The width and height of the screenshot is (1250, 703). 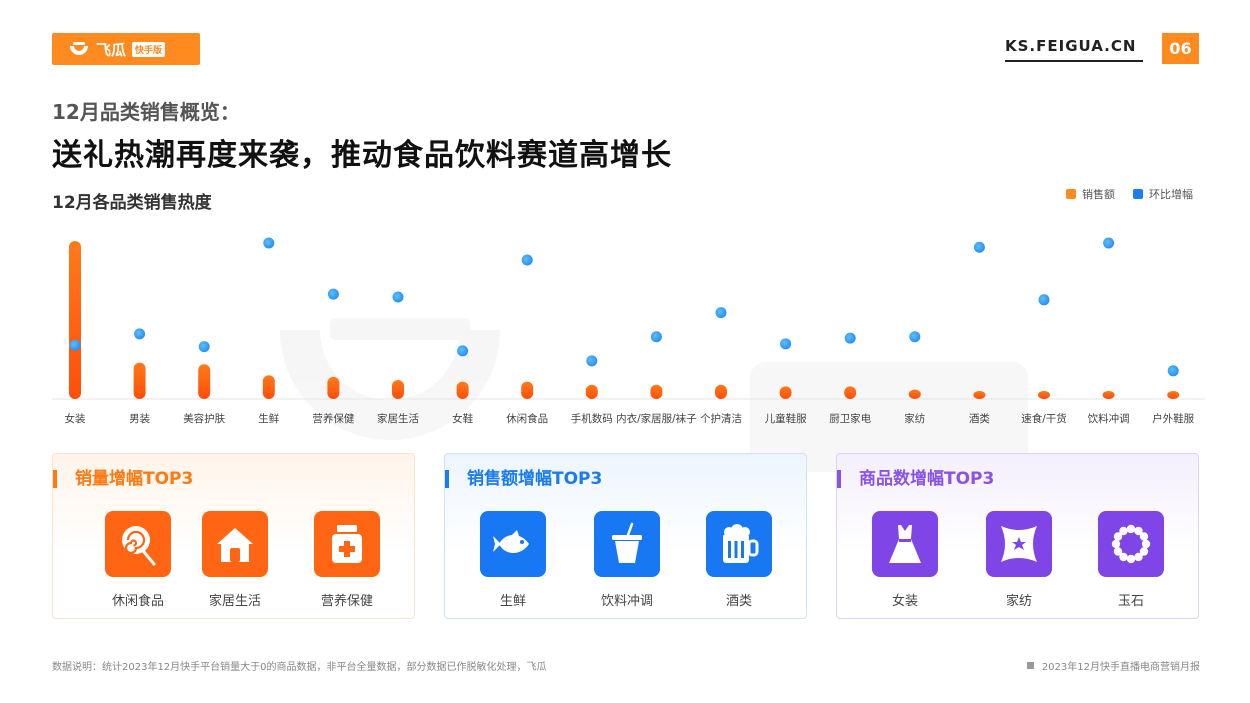 What do you see at coordinates (850, 338) in the screenshot?
I see `growth-dot-厨卫家电` at bounding box center [850, 338].